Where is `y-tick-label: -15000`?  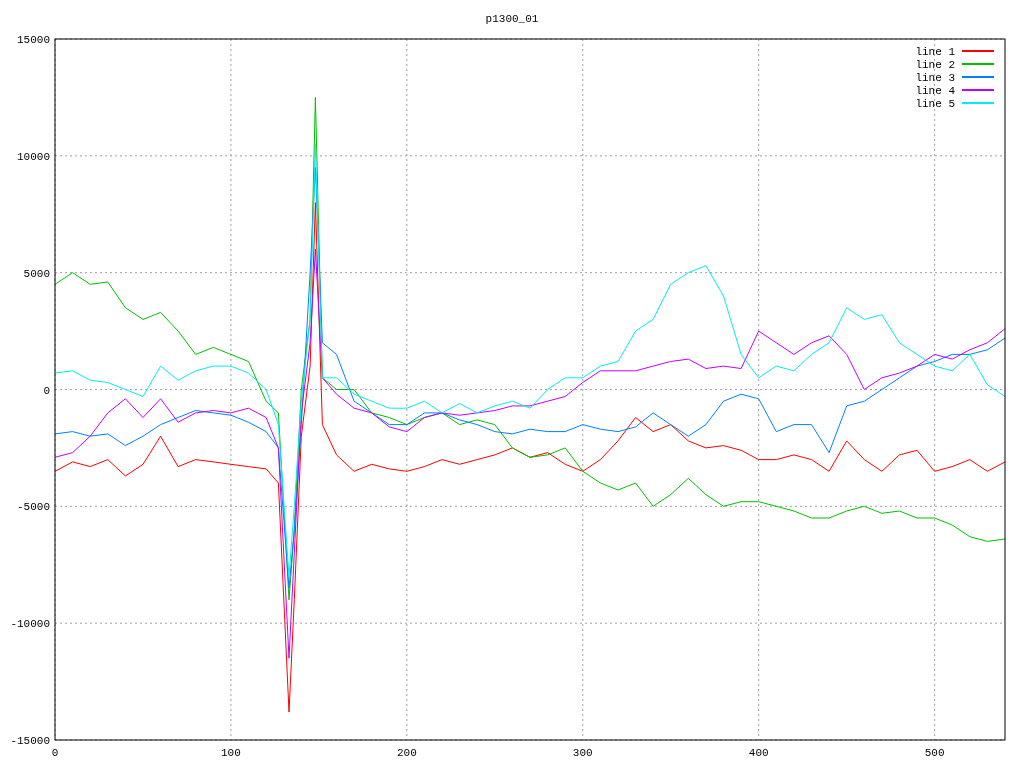 y-tick-label: -15000 is located at coordinates (30, 741).